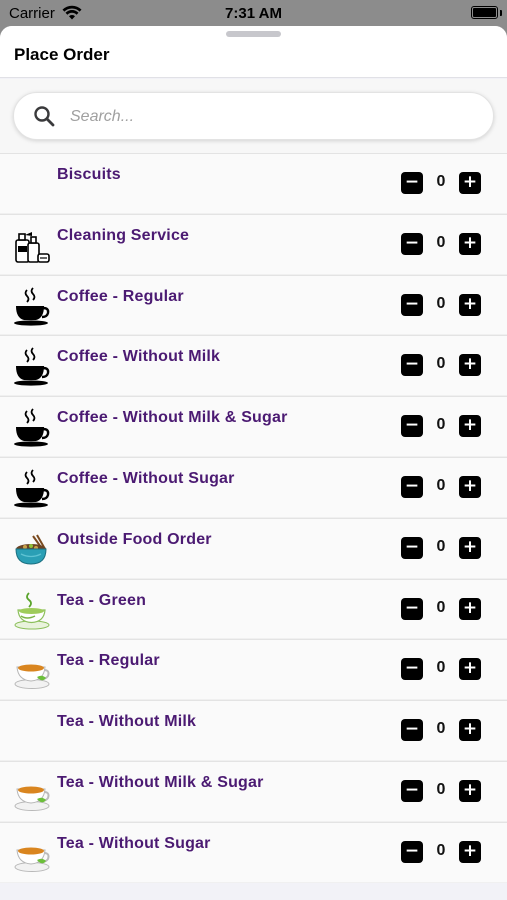 This screenshot has width=507, height=900. What do you see at coordinates (253, 730) in the screenshot?
I see `list-item: Tea - Without Milk −0 +` at bounding box center [253, 730].